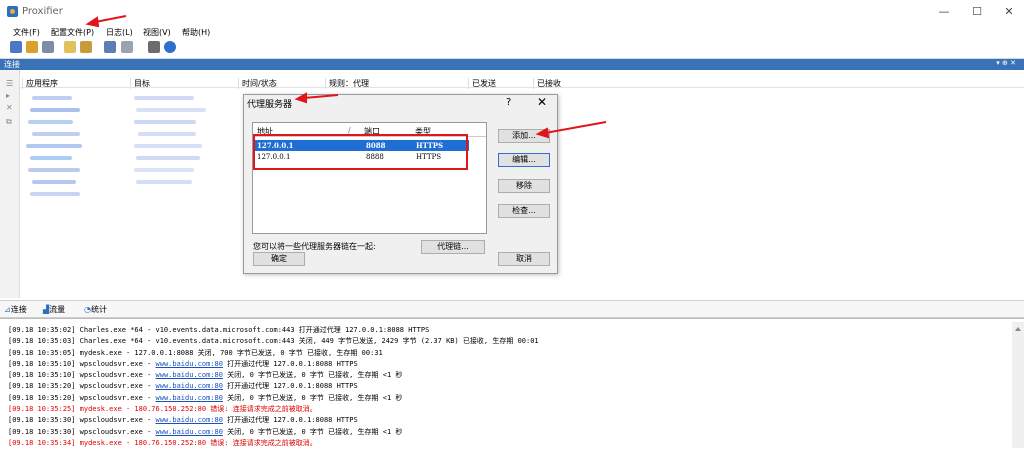  Describe the element at coordinates (575, 127) in the screenshot. I see `annotation-arrow-add` at that location.